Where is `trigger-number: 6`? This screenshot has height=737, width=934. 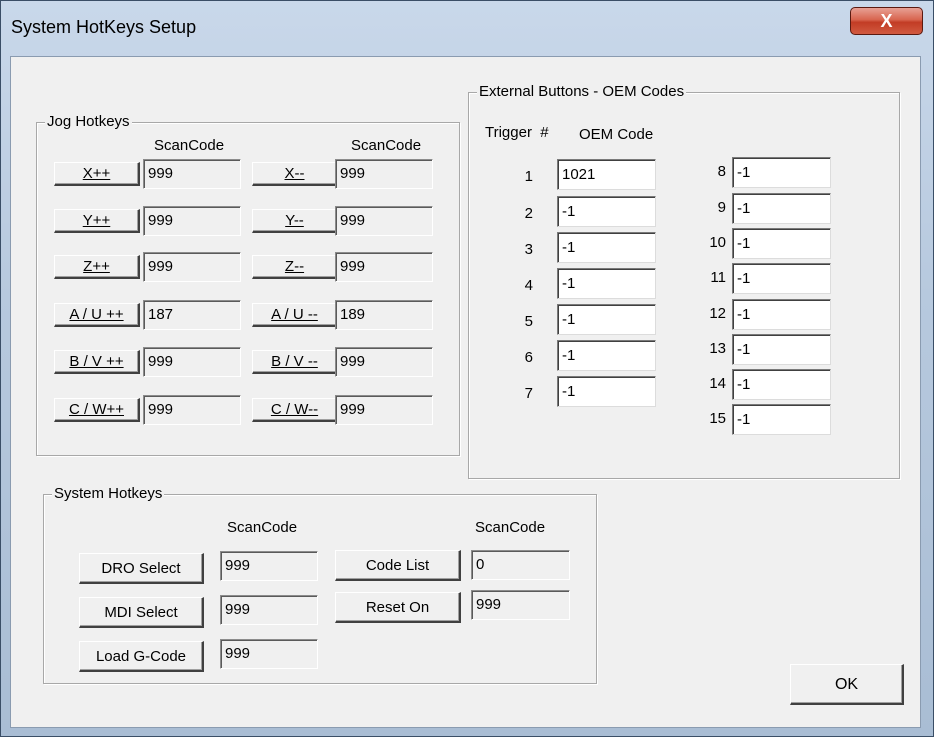 trigger-number: 6 is located at coordinates (528, 357).